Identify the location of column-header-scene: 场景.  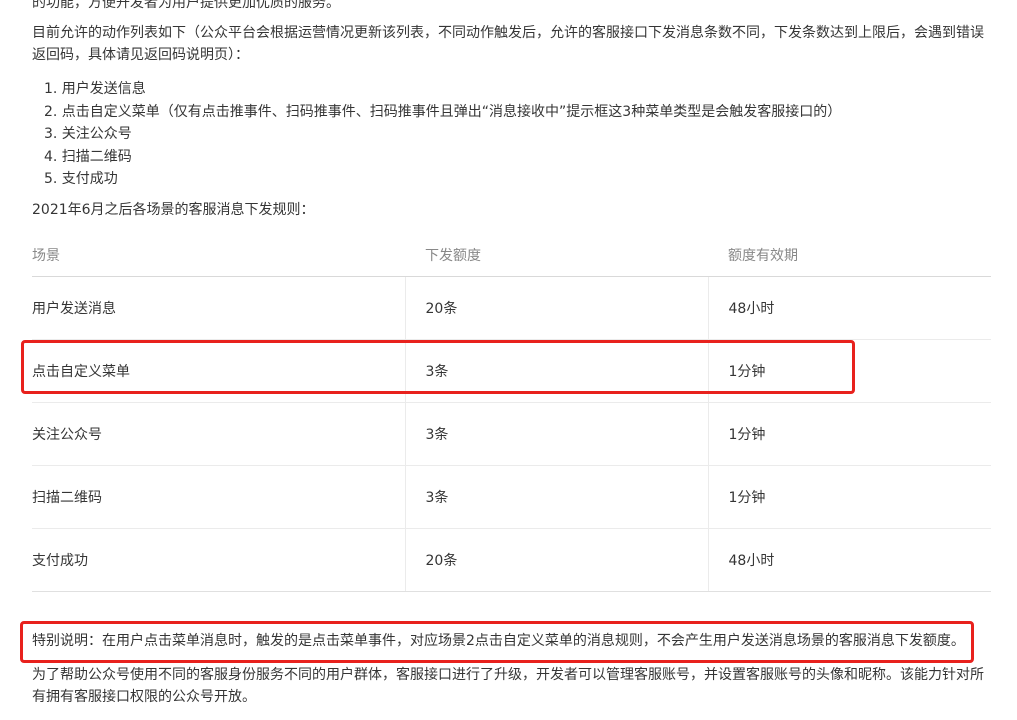
(218, 255).